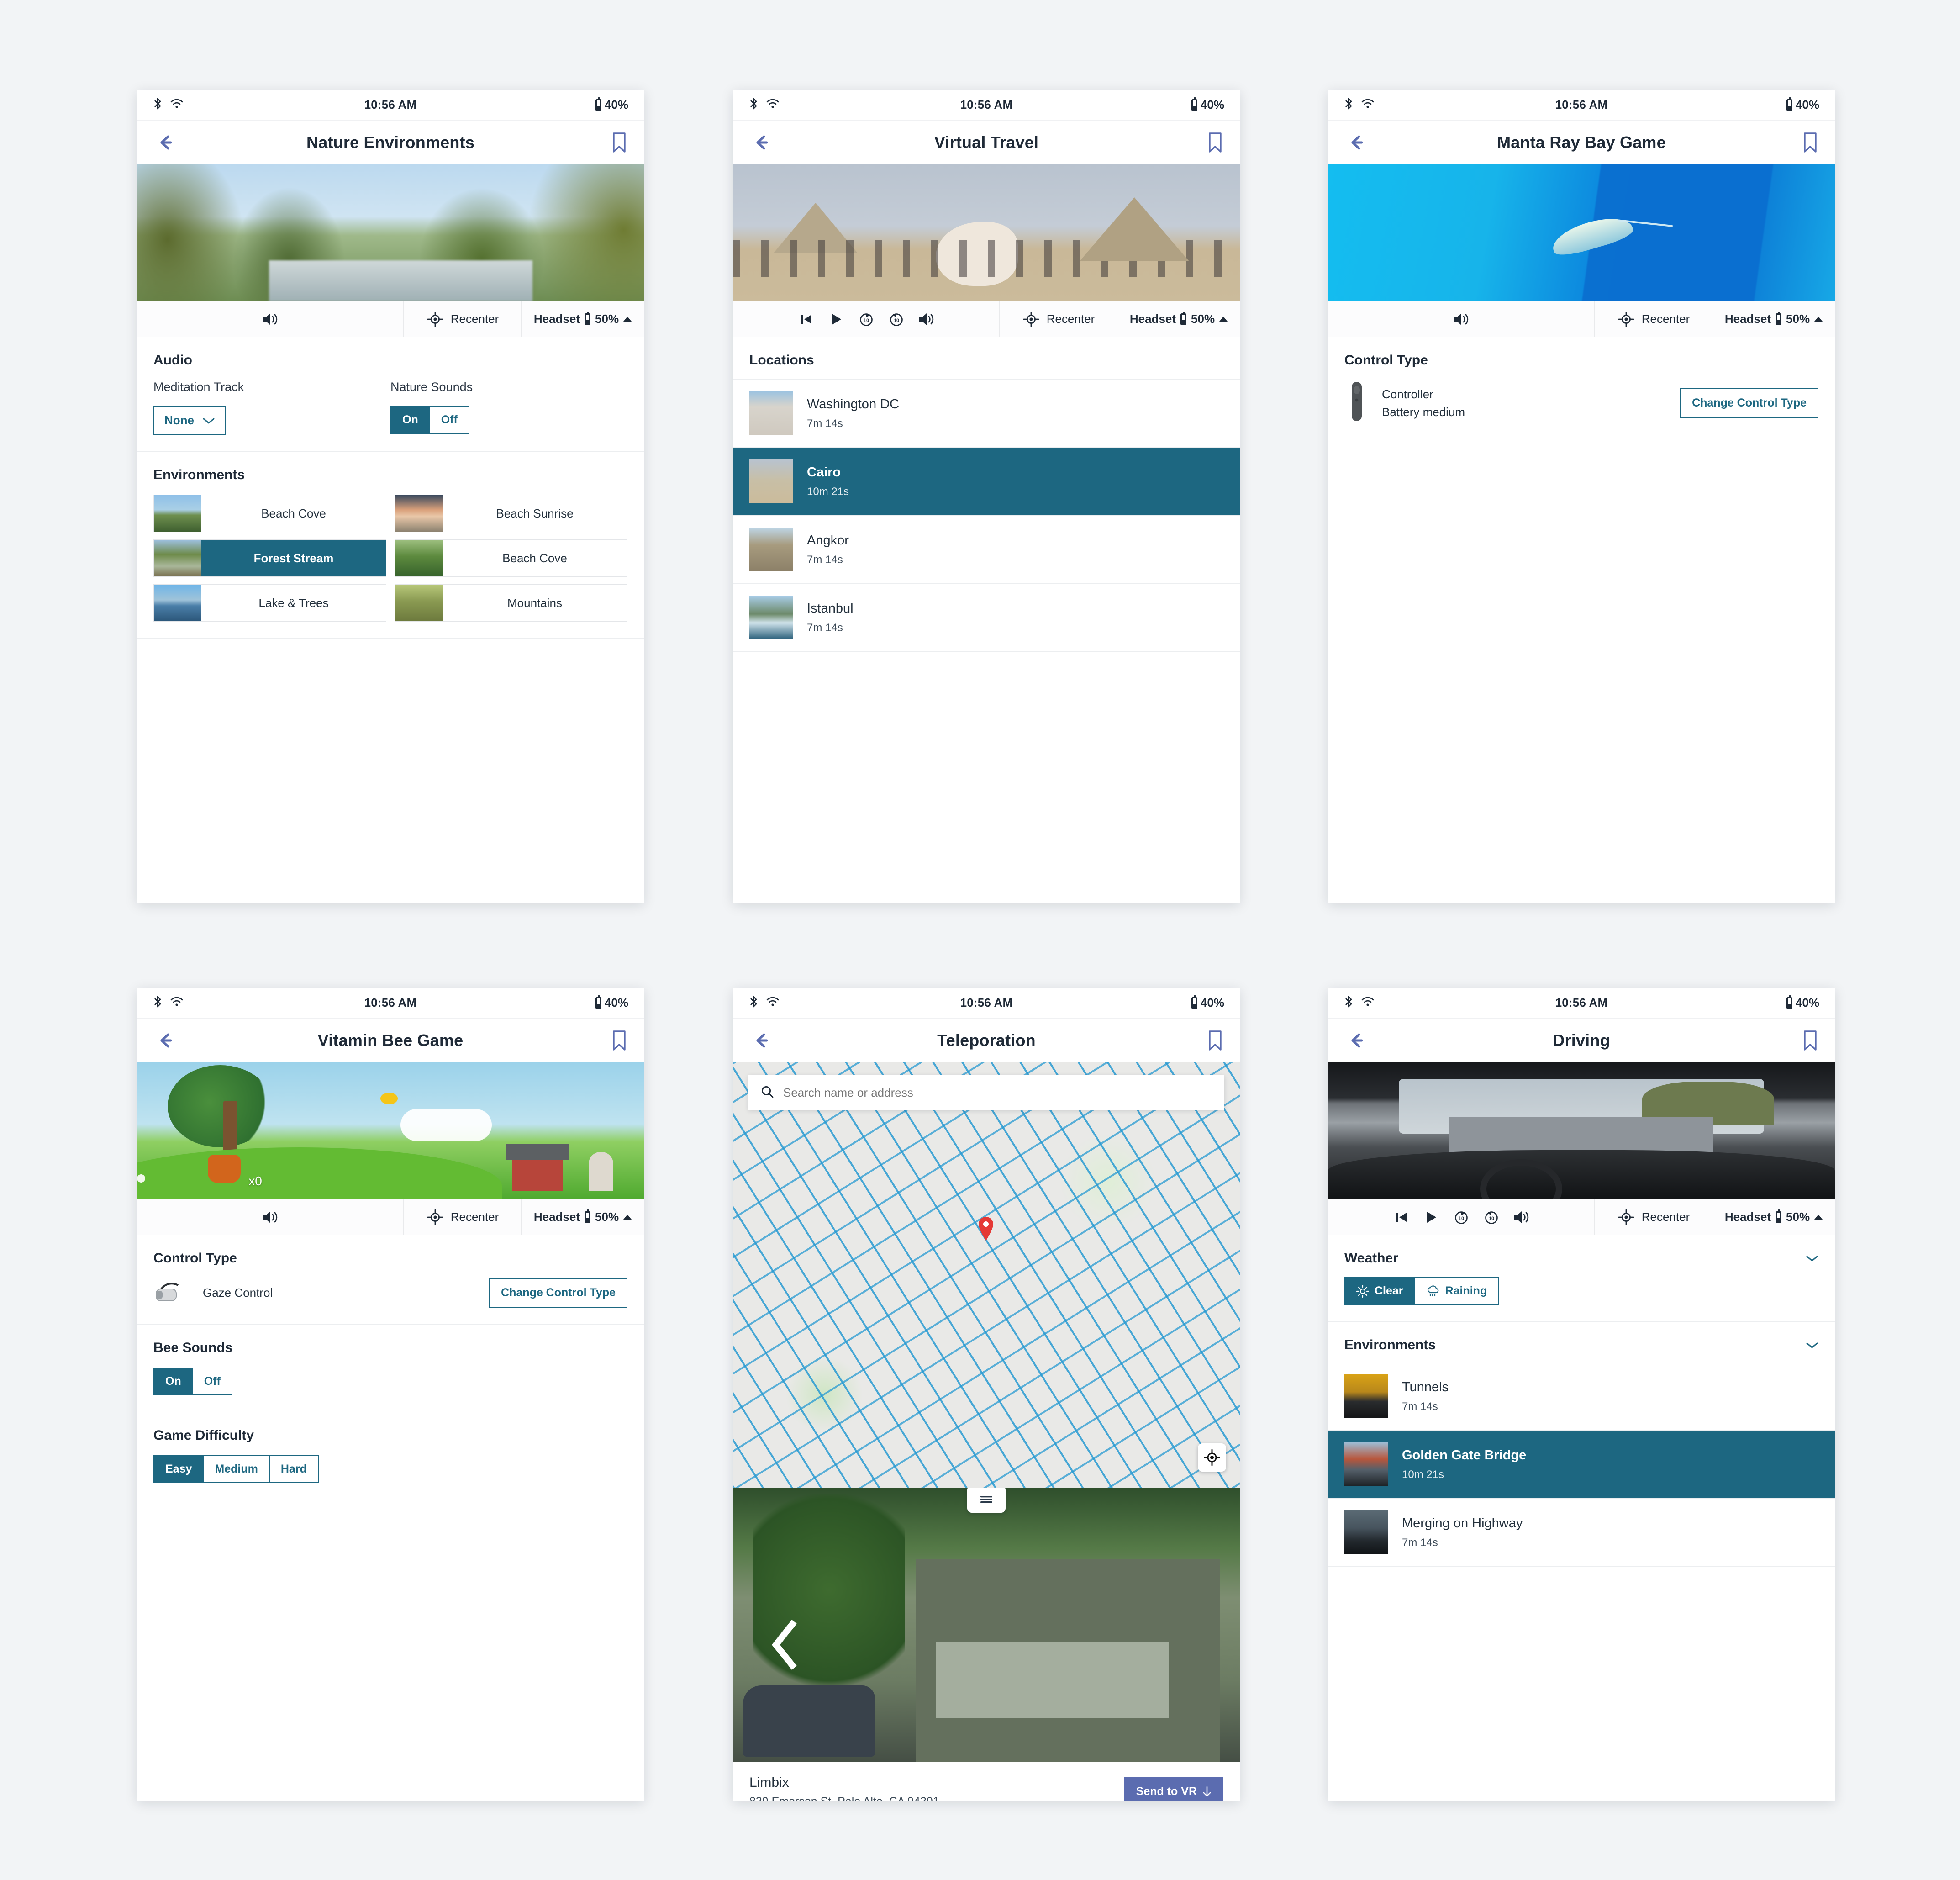 This screenshot has width=1960, height=1880. What do you see at coordinates (1581, 1465) in the screenshot?
I see `list-item-selected: Golden Gate Bridge 10m 21s` at bounding box center [1581, 1465].